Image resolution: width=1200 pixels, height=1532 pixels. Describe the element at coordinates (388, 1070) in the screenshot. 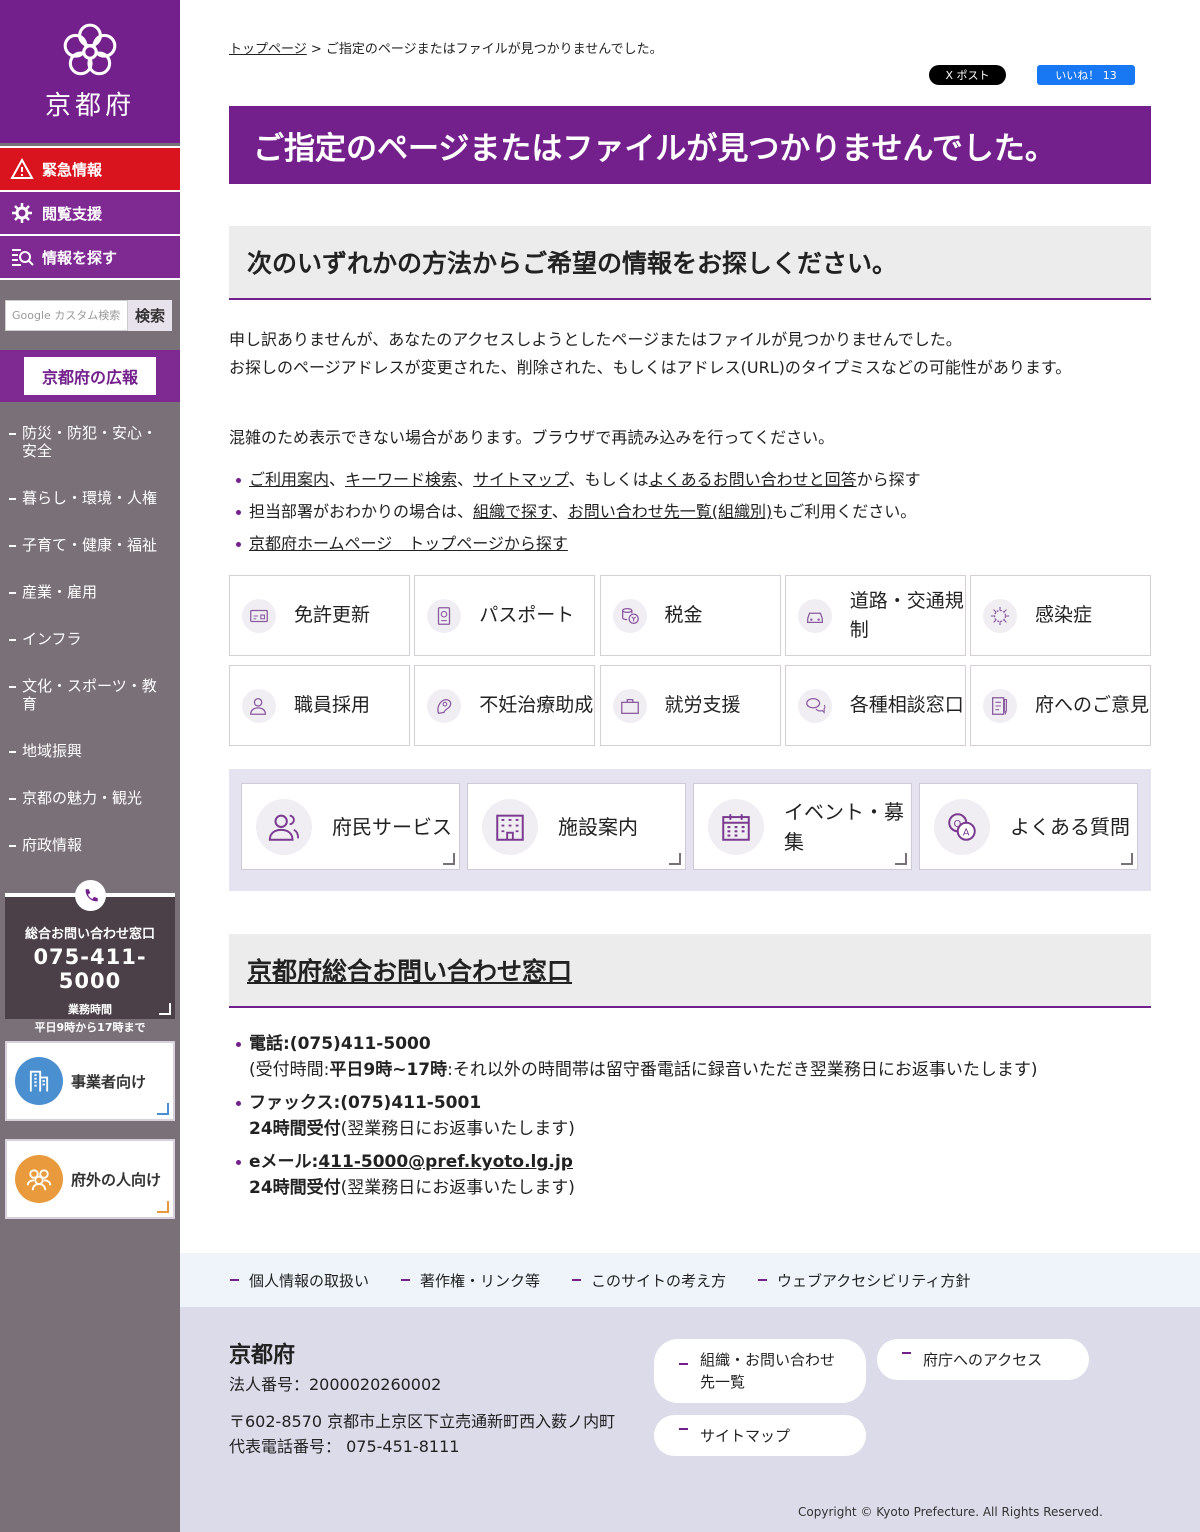

I see `text: 平日9時~17時` at that location.